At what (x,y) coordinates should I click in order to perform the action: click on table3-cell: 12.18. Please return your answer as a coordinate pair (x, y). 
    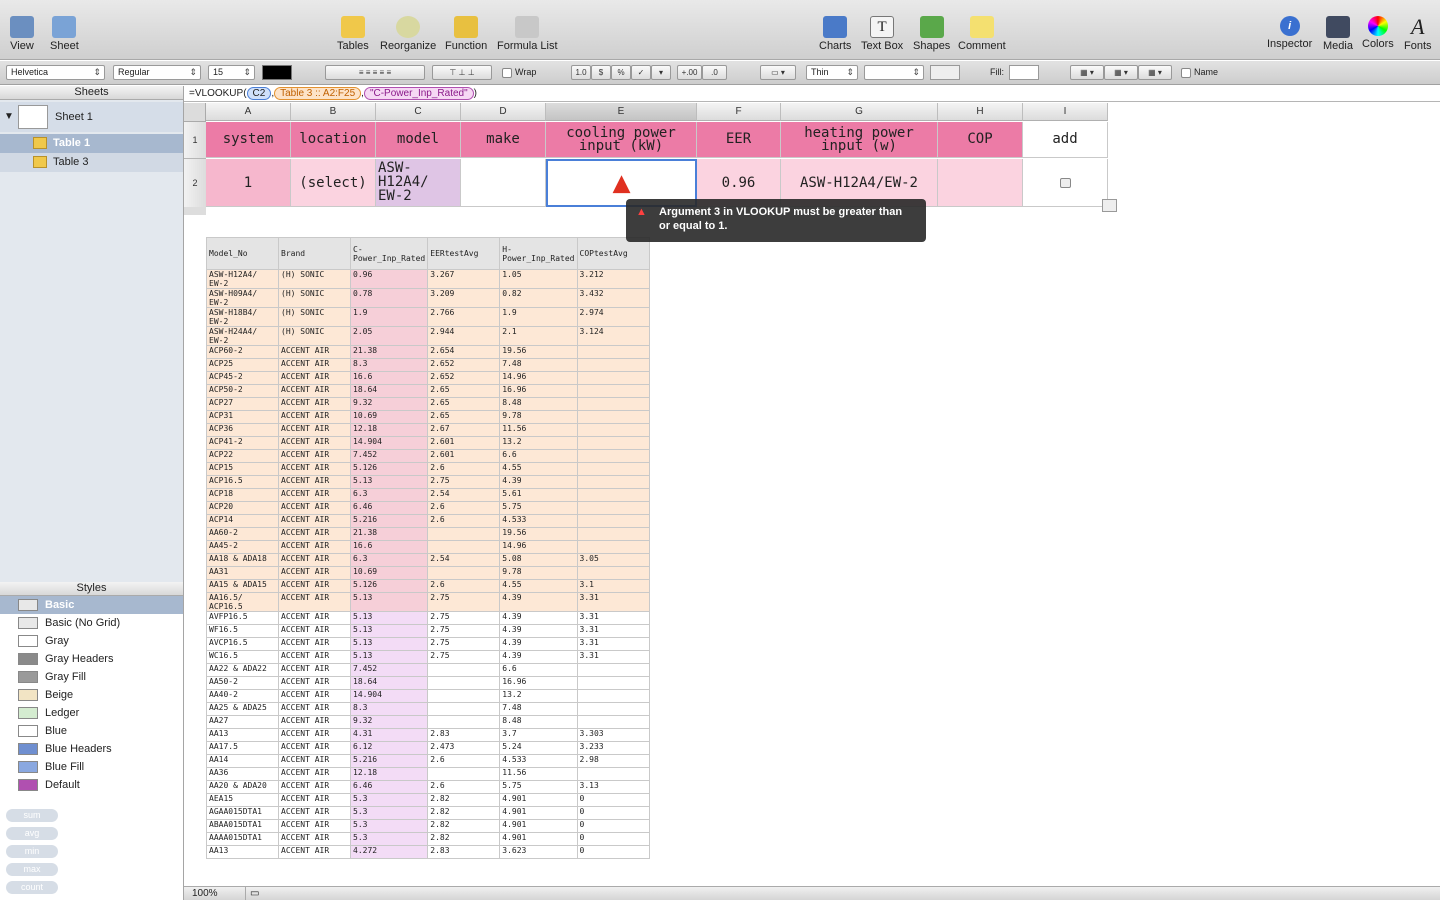
    Looking at the image, I should click on (389, 774).